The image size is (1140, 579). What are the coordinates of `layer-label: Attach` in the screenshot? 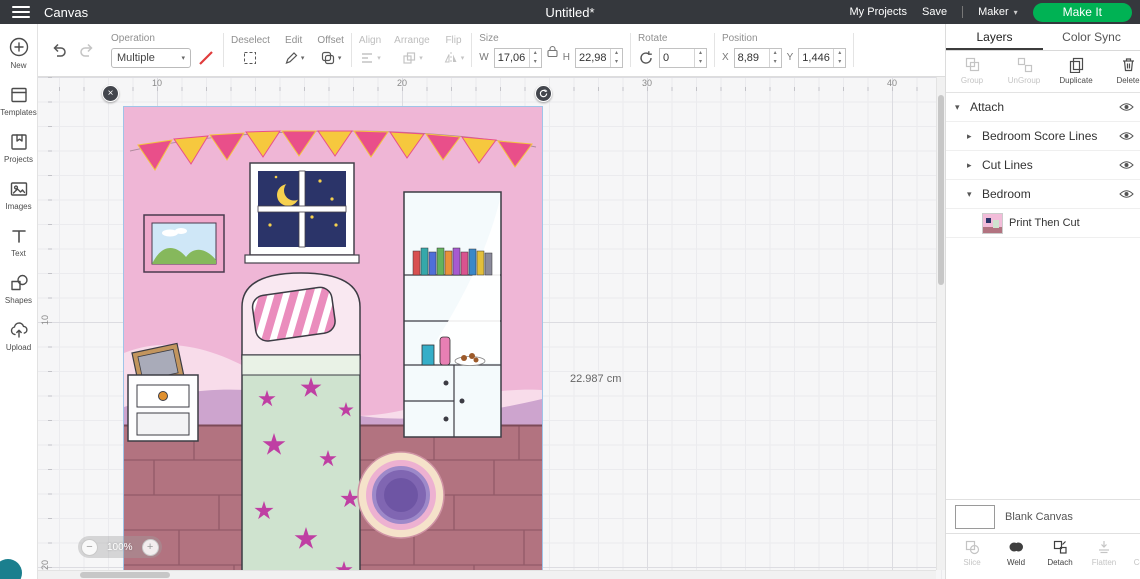 It's located at (987, 107).